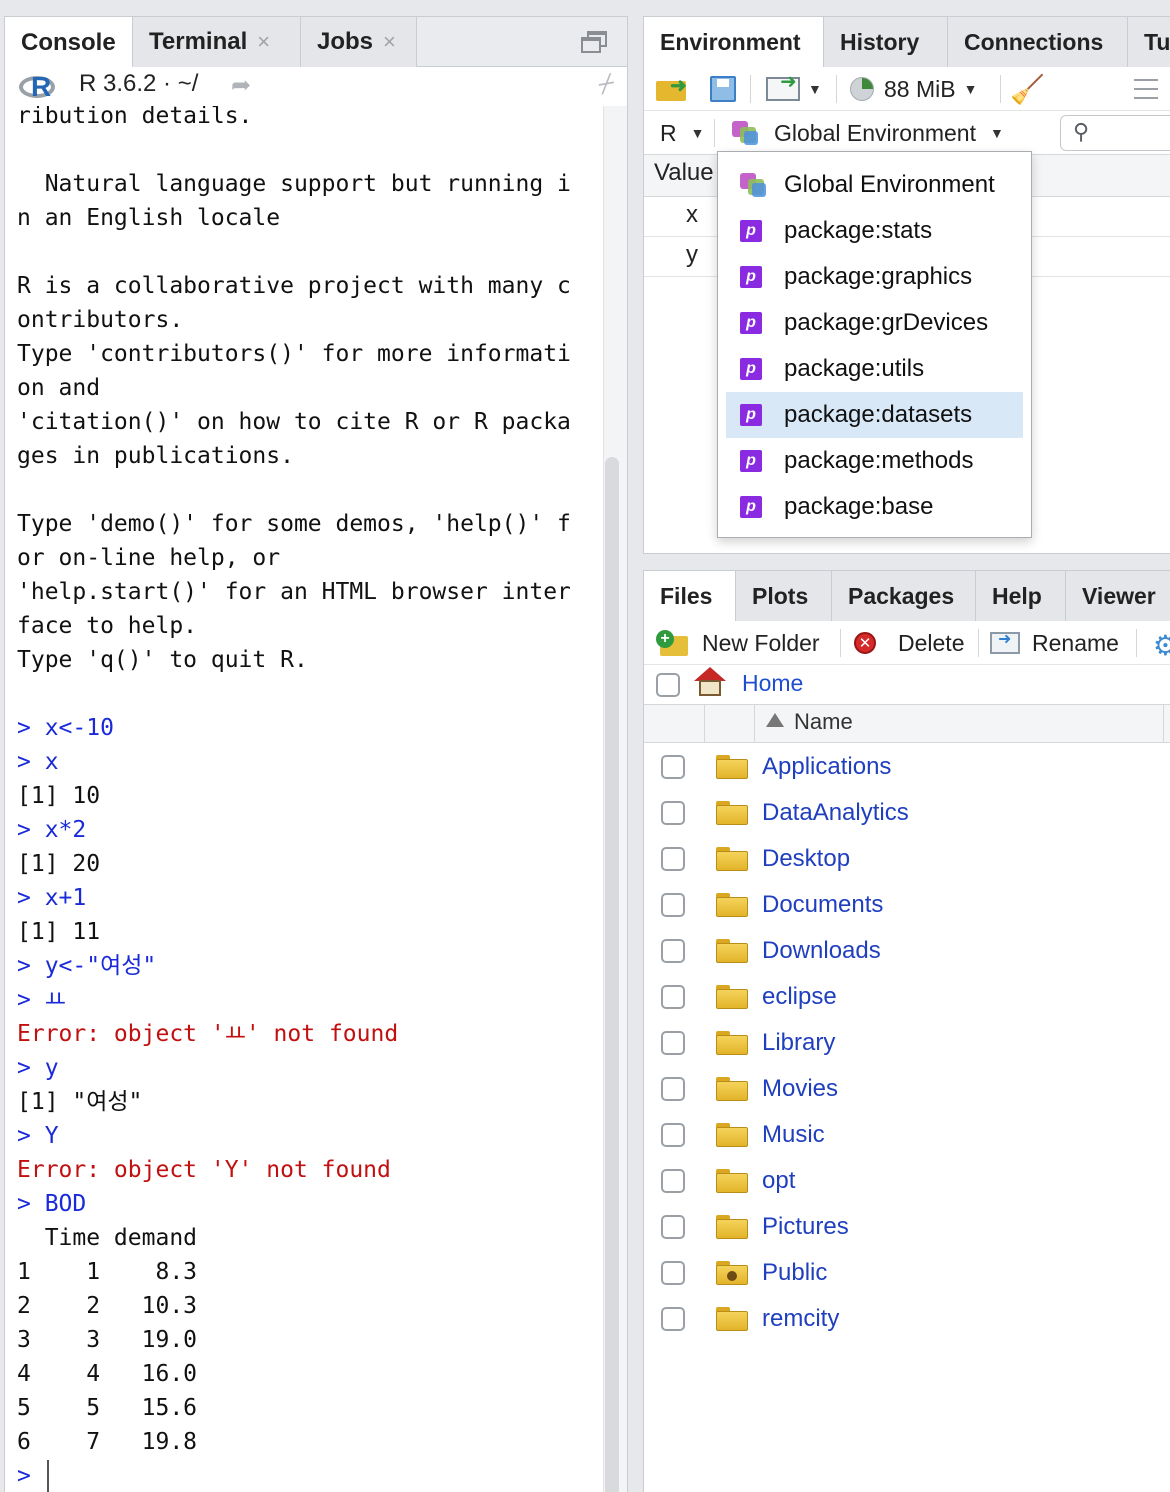 The width and height of the screenshot is (1170, 1492). I want to click on dropdown-item: p package:grDevices, so click(874, 323).